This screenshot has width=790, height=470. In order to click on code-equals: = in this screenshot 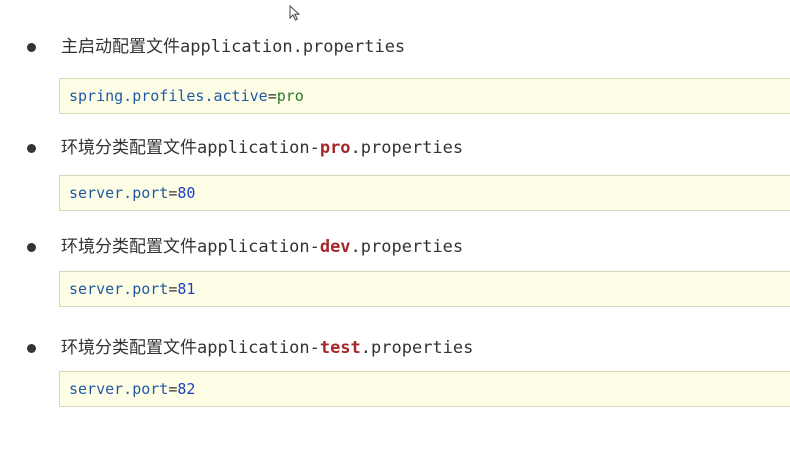, I will do `click(272, 96)`.